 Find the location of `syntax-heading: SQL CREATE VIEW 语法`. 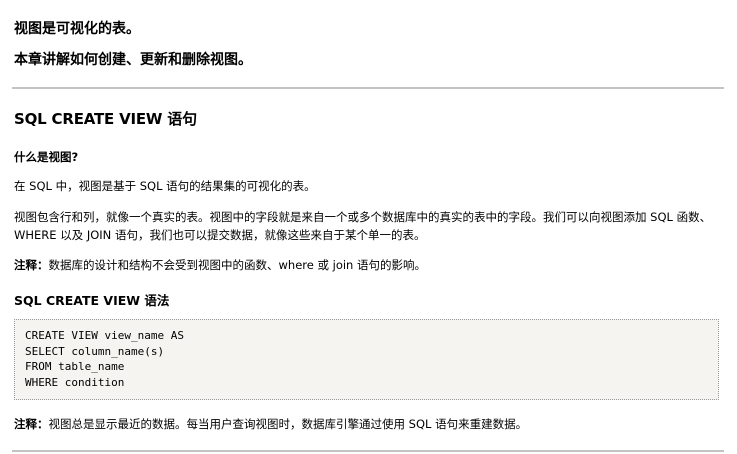

syntax-heading: SQL CREATE VIEW 语法 is located at coordinates (92, 300).